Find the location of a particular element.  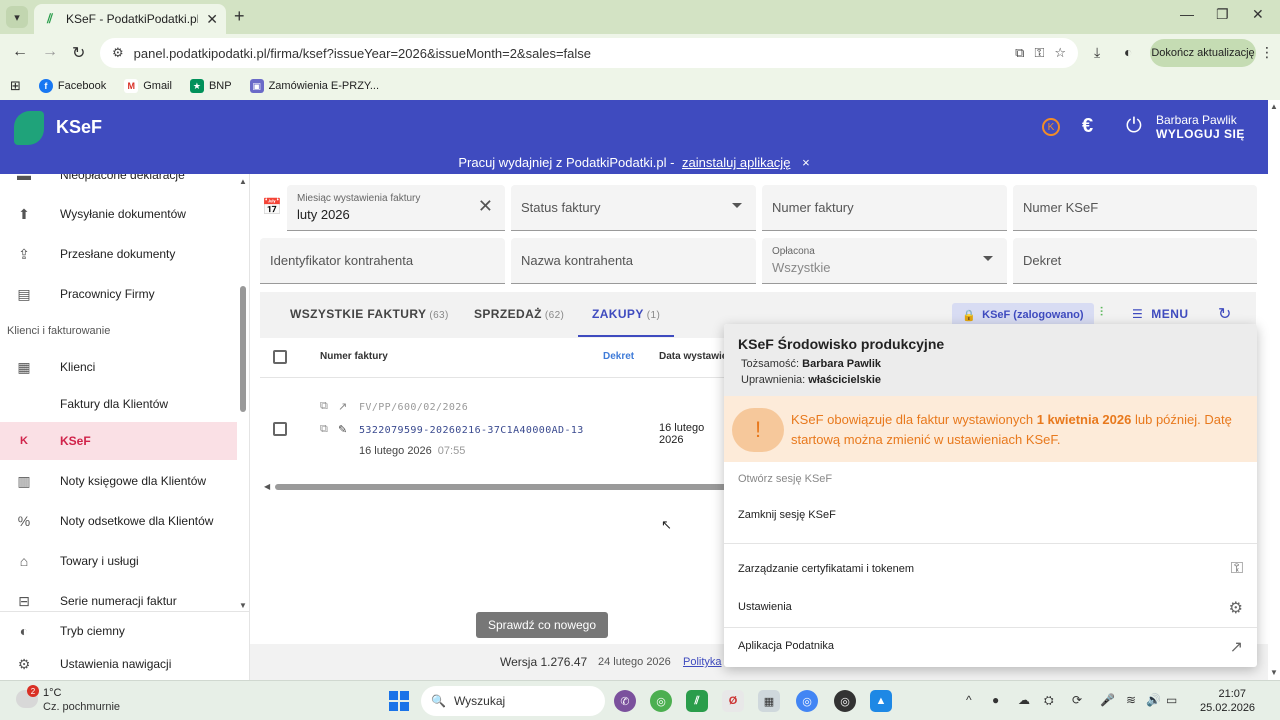

tray-network-drive-icon: ⛭ is located at coordinates (1049, 700).